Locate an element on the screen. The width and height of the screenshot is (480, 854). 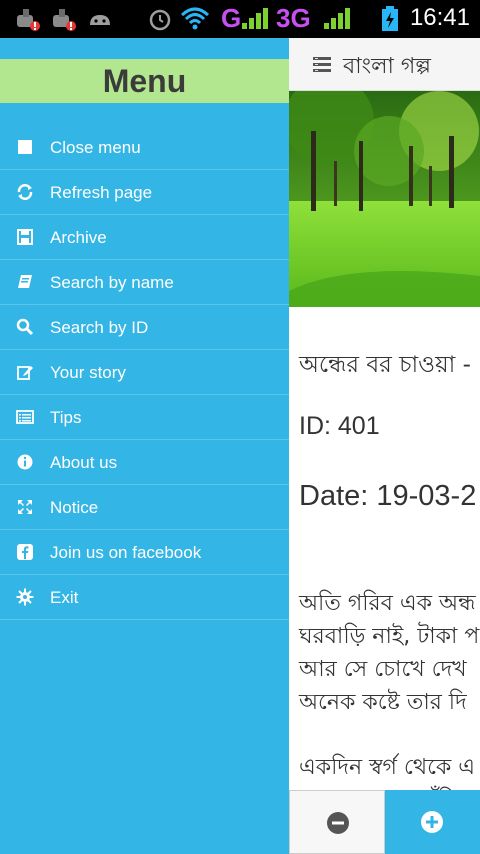
menu-item-your-story: Your story is located at coordinates (144, 372).